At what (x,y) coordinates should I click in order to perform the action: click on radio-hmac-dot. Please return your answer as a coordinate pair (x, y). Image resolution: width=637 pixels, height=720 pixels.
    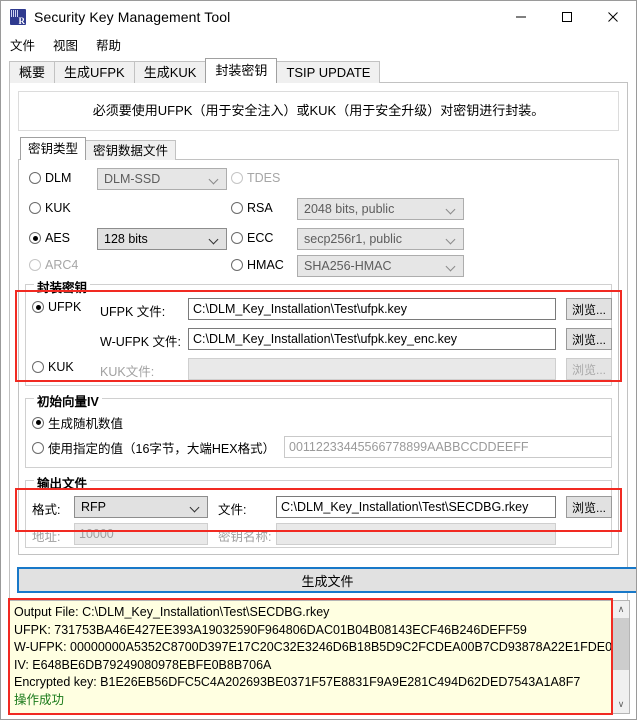
    Looking at the image, I should click on (237, 265).